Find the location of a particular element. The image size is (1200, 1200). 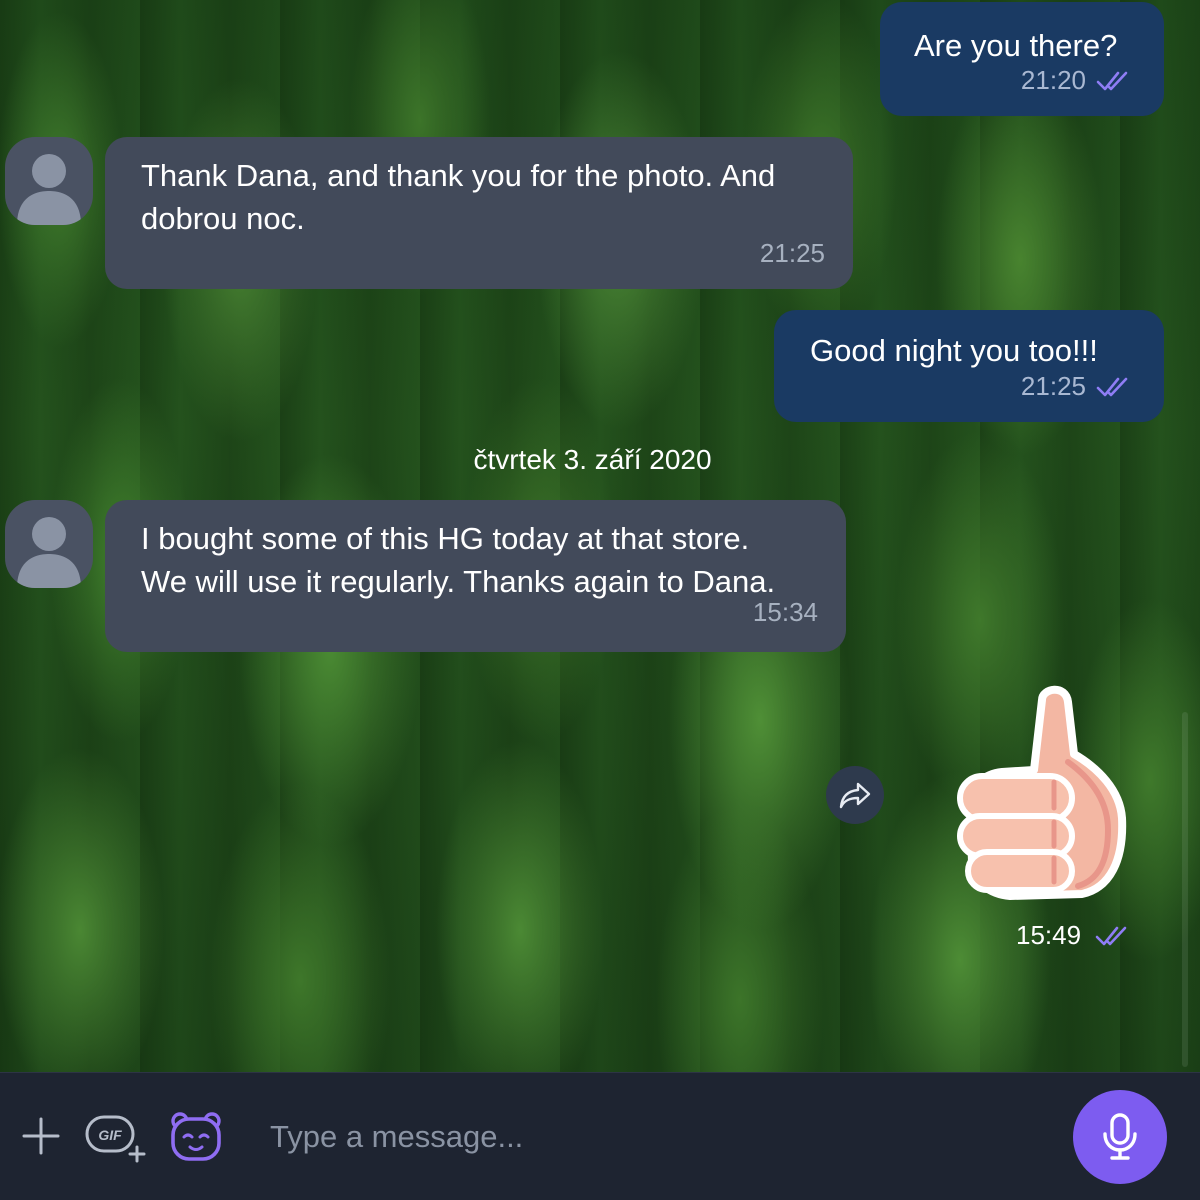

message-composer: GIF is located at coordinates (600, 1136).